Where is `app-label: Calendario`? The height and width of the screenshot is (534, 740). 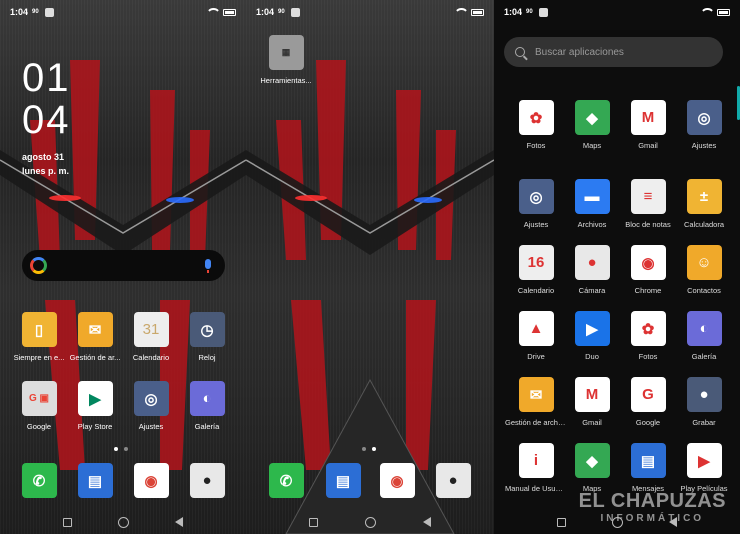 app-label: Calendario is located at coordinates (536, 290).